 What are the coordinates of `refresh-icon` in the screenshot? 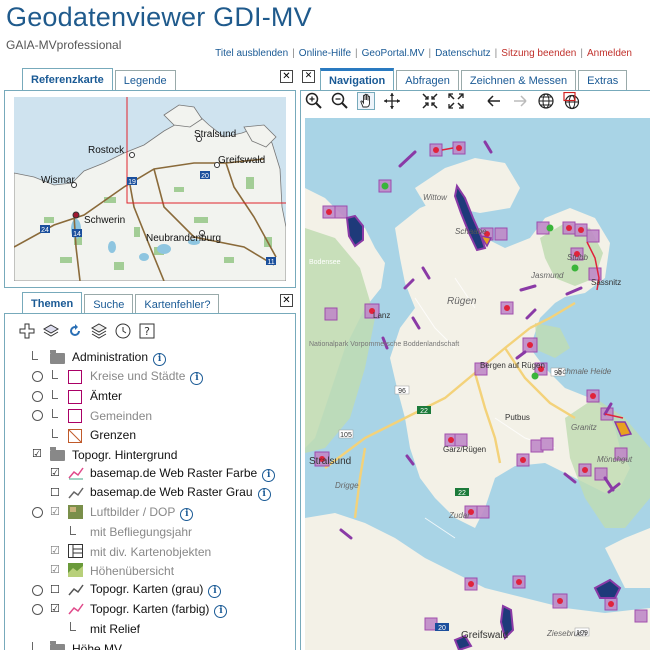 It's located at (75, 331).